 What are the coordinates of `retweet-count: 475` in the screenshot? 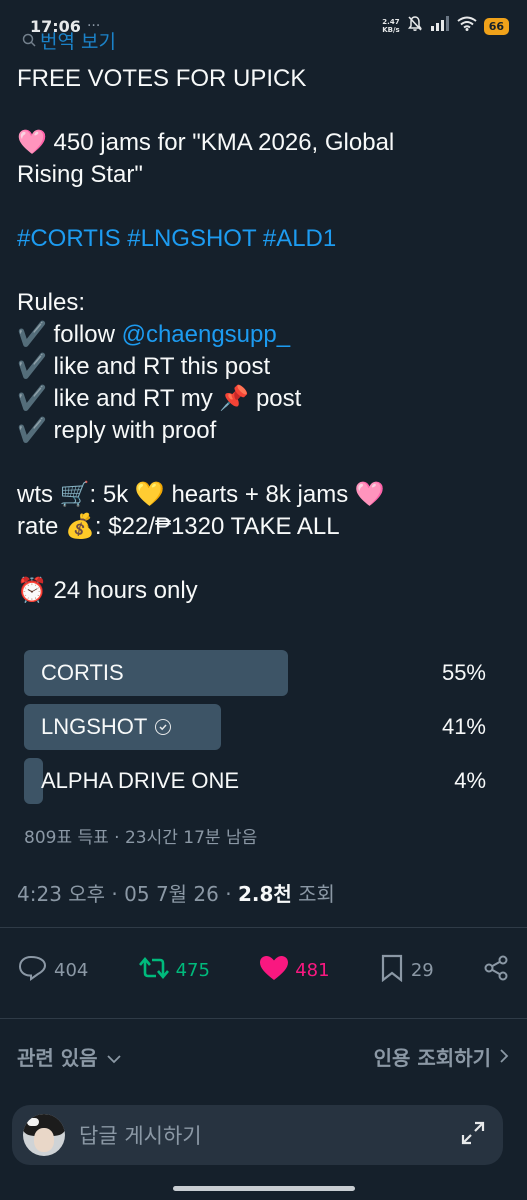 It's located at (192, 970).